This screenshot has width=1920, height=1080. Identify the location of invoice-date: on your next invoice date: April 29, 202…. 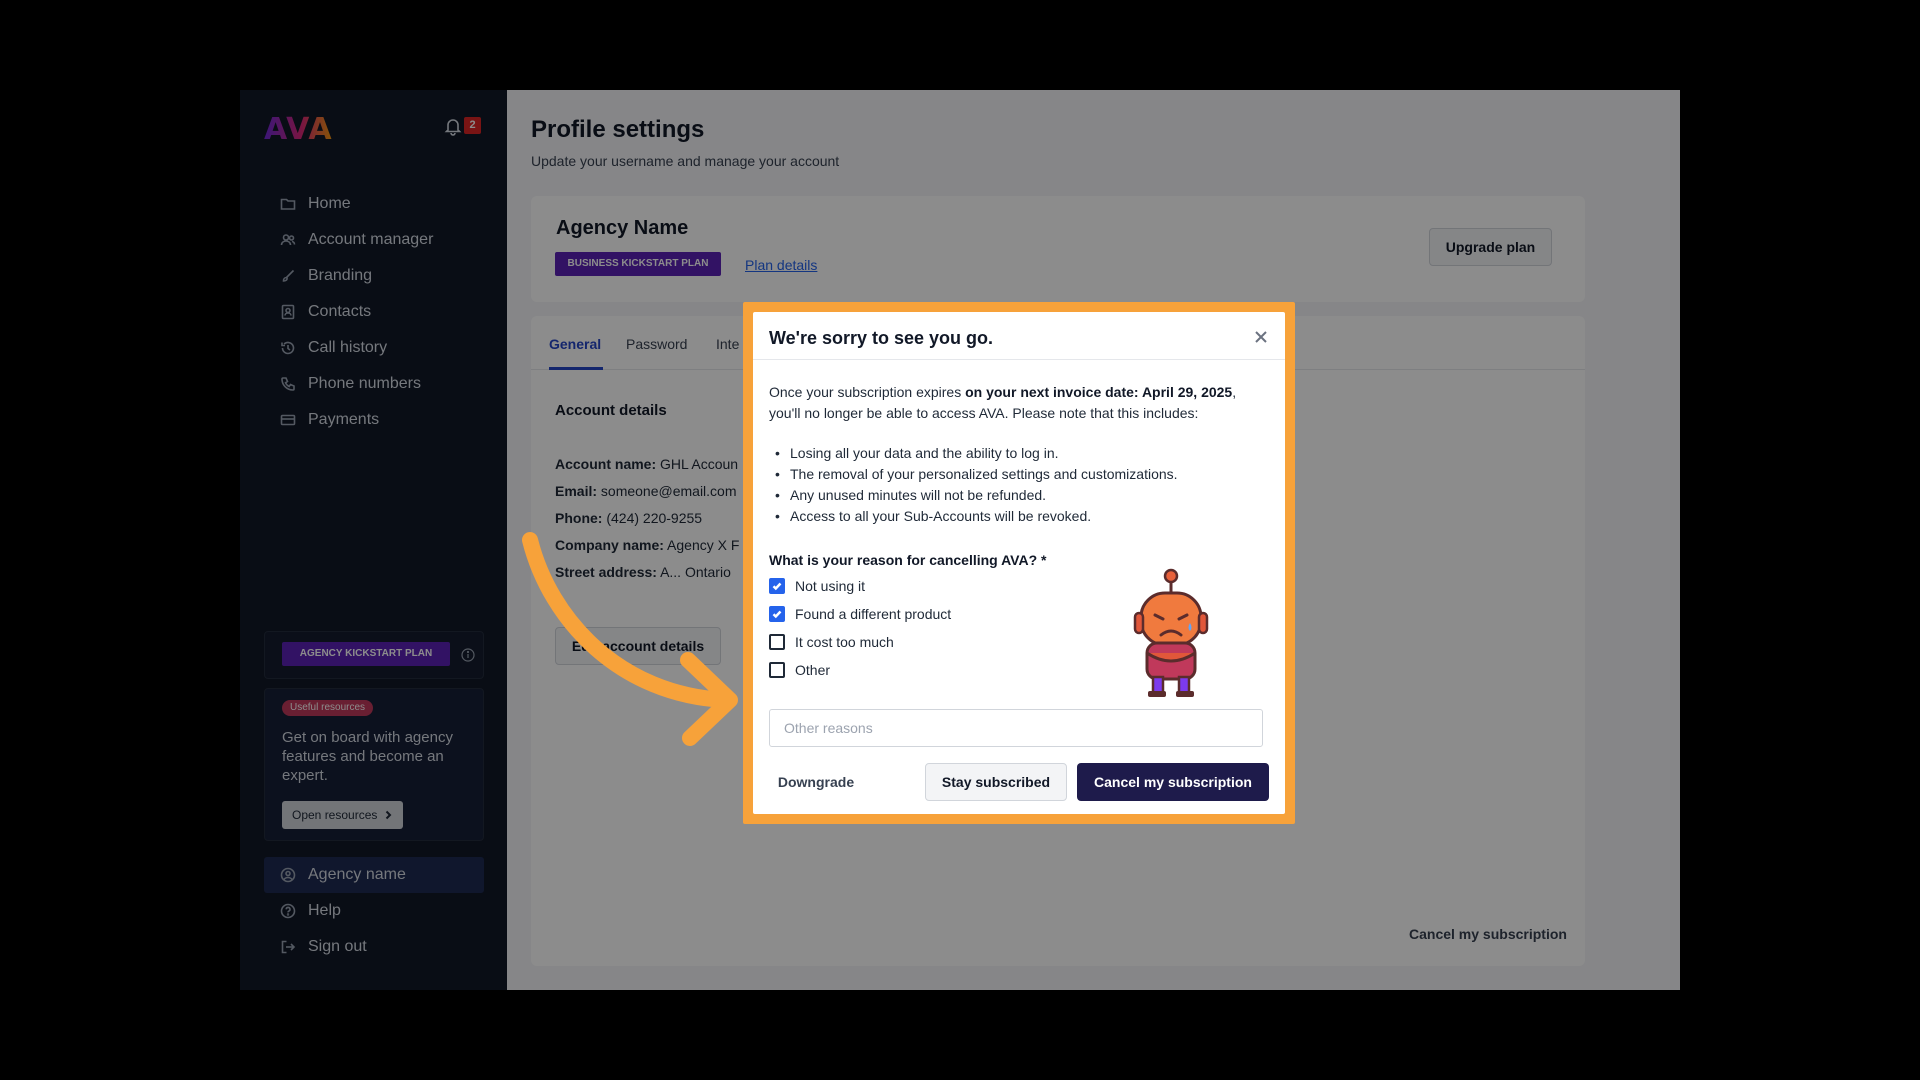
(1099, 392).